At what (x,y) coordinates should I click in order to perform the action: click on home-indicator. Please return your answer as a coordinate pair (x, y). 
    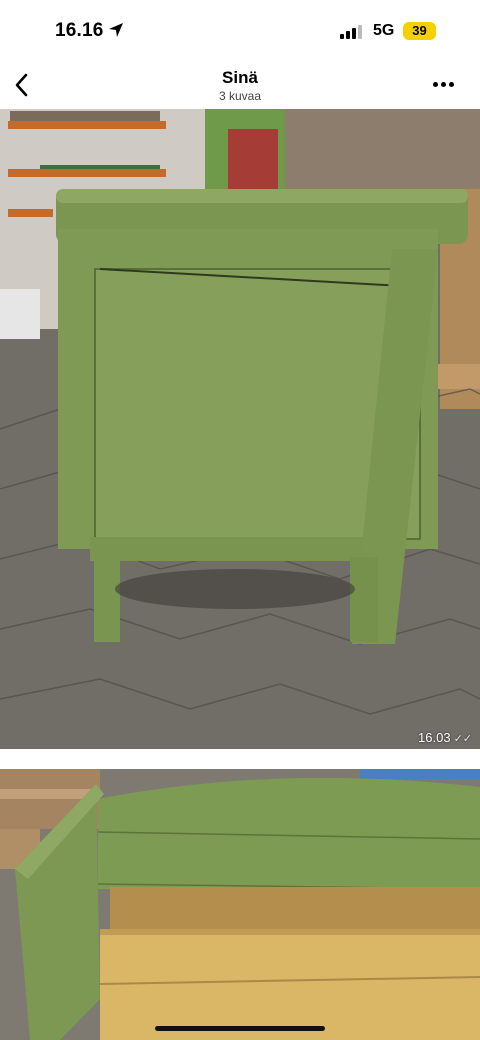
    Looking at the image, I should click on (240, 1028).